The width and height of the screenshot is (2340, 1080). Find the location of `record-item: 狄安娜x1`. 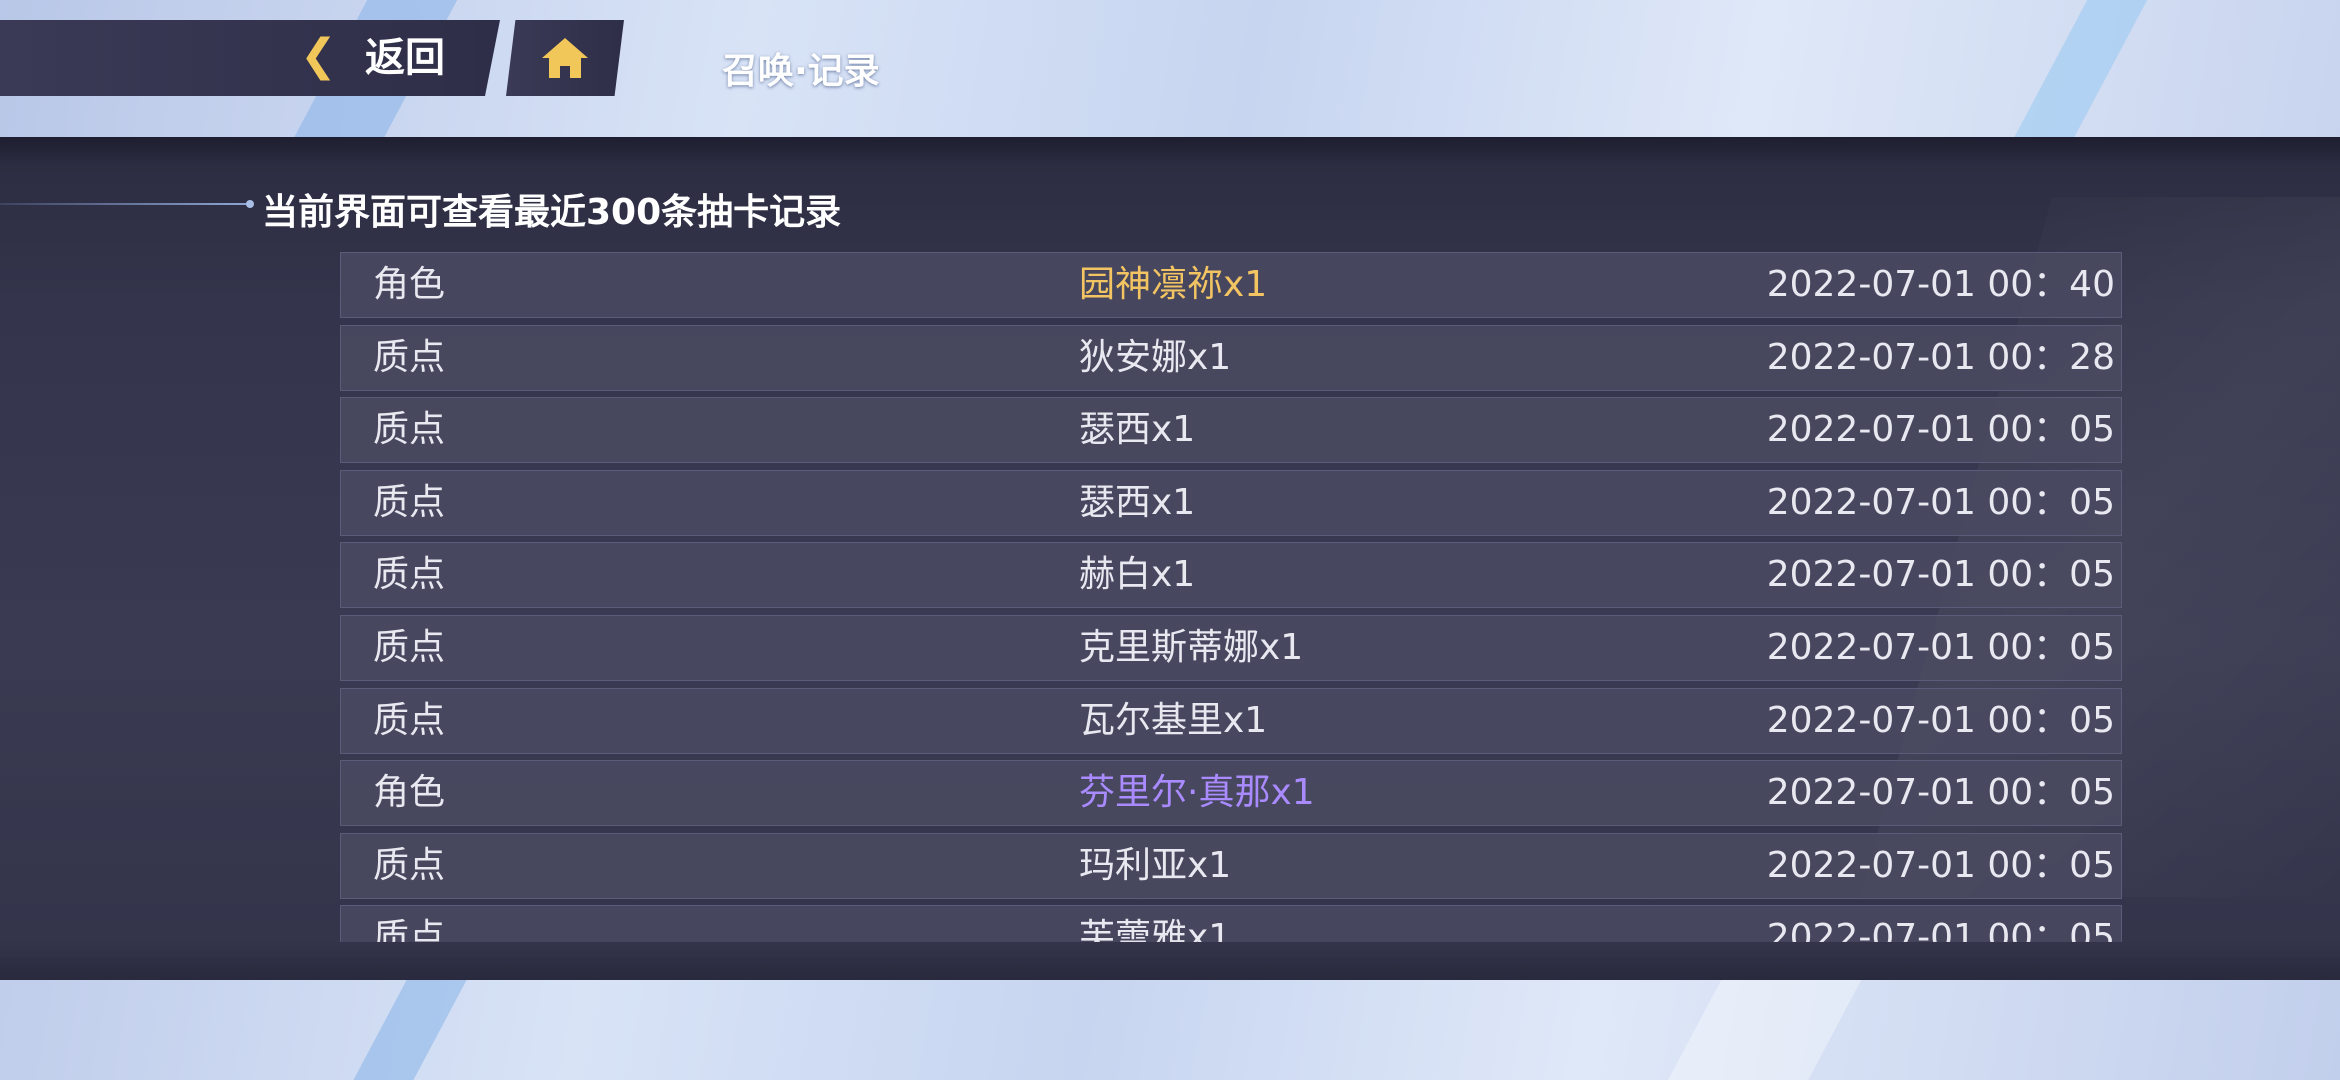

record-item: 狄安娜x1 is located at coordinates (1155, 357).